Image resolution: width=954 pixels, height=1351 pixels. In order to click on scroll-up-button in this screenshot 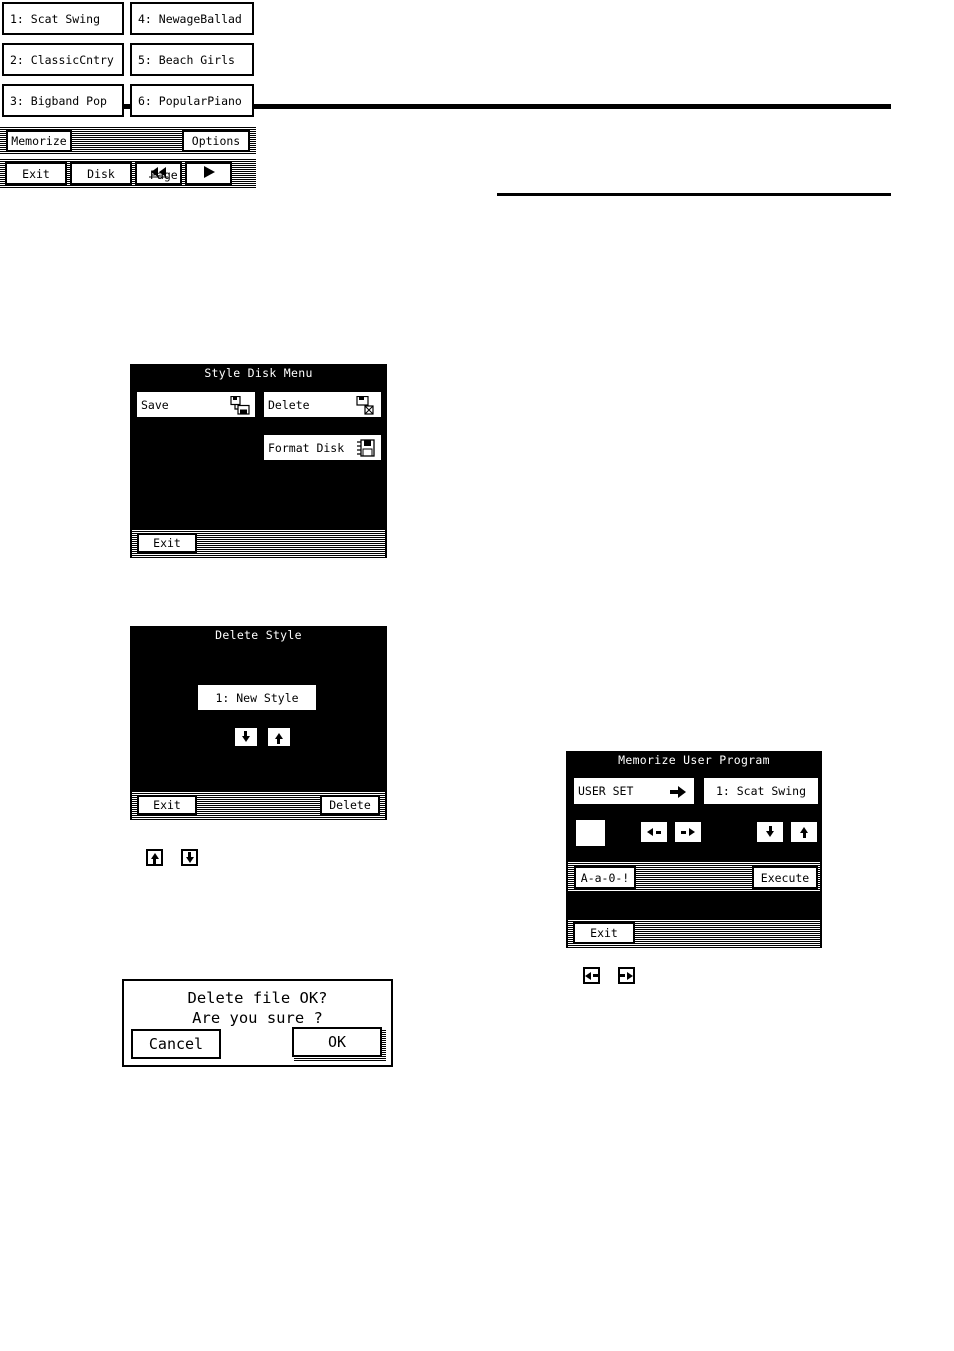, I will do `click(279, 737)`.